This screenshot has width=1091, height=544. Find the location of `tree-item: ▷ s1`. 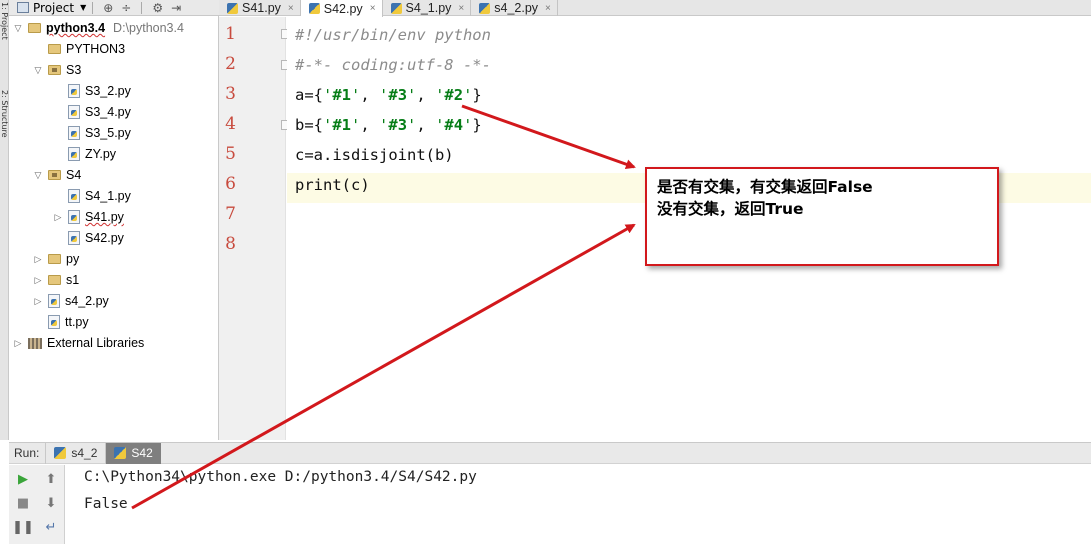

tree-item: ▷ s1 is located at coordinates (56, 280).